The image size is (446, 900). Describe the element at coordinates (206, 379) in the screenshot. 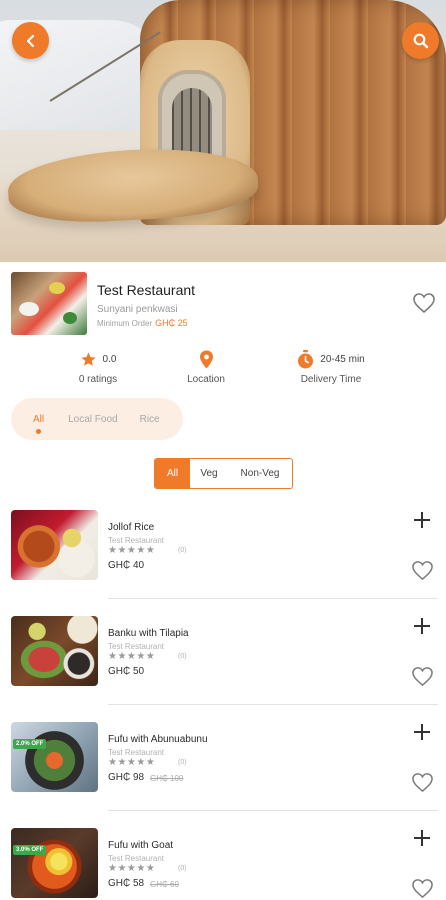

I see `location-label: Location` at that location.